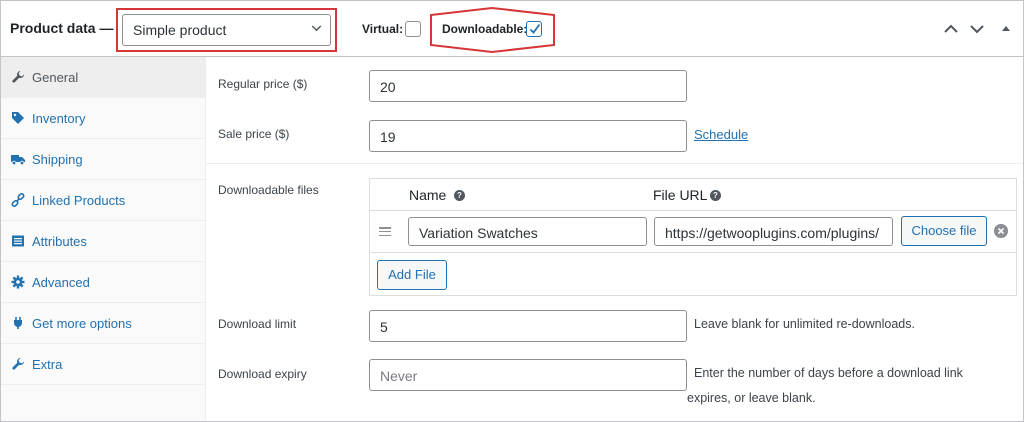  What do you see at coordinates (59, 118) in the screenshot?
I see `tab-inventory-label: Inventory` at bounding box center [59, 118].